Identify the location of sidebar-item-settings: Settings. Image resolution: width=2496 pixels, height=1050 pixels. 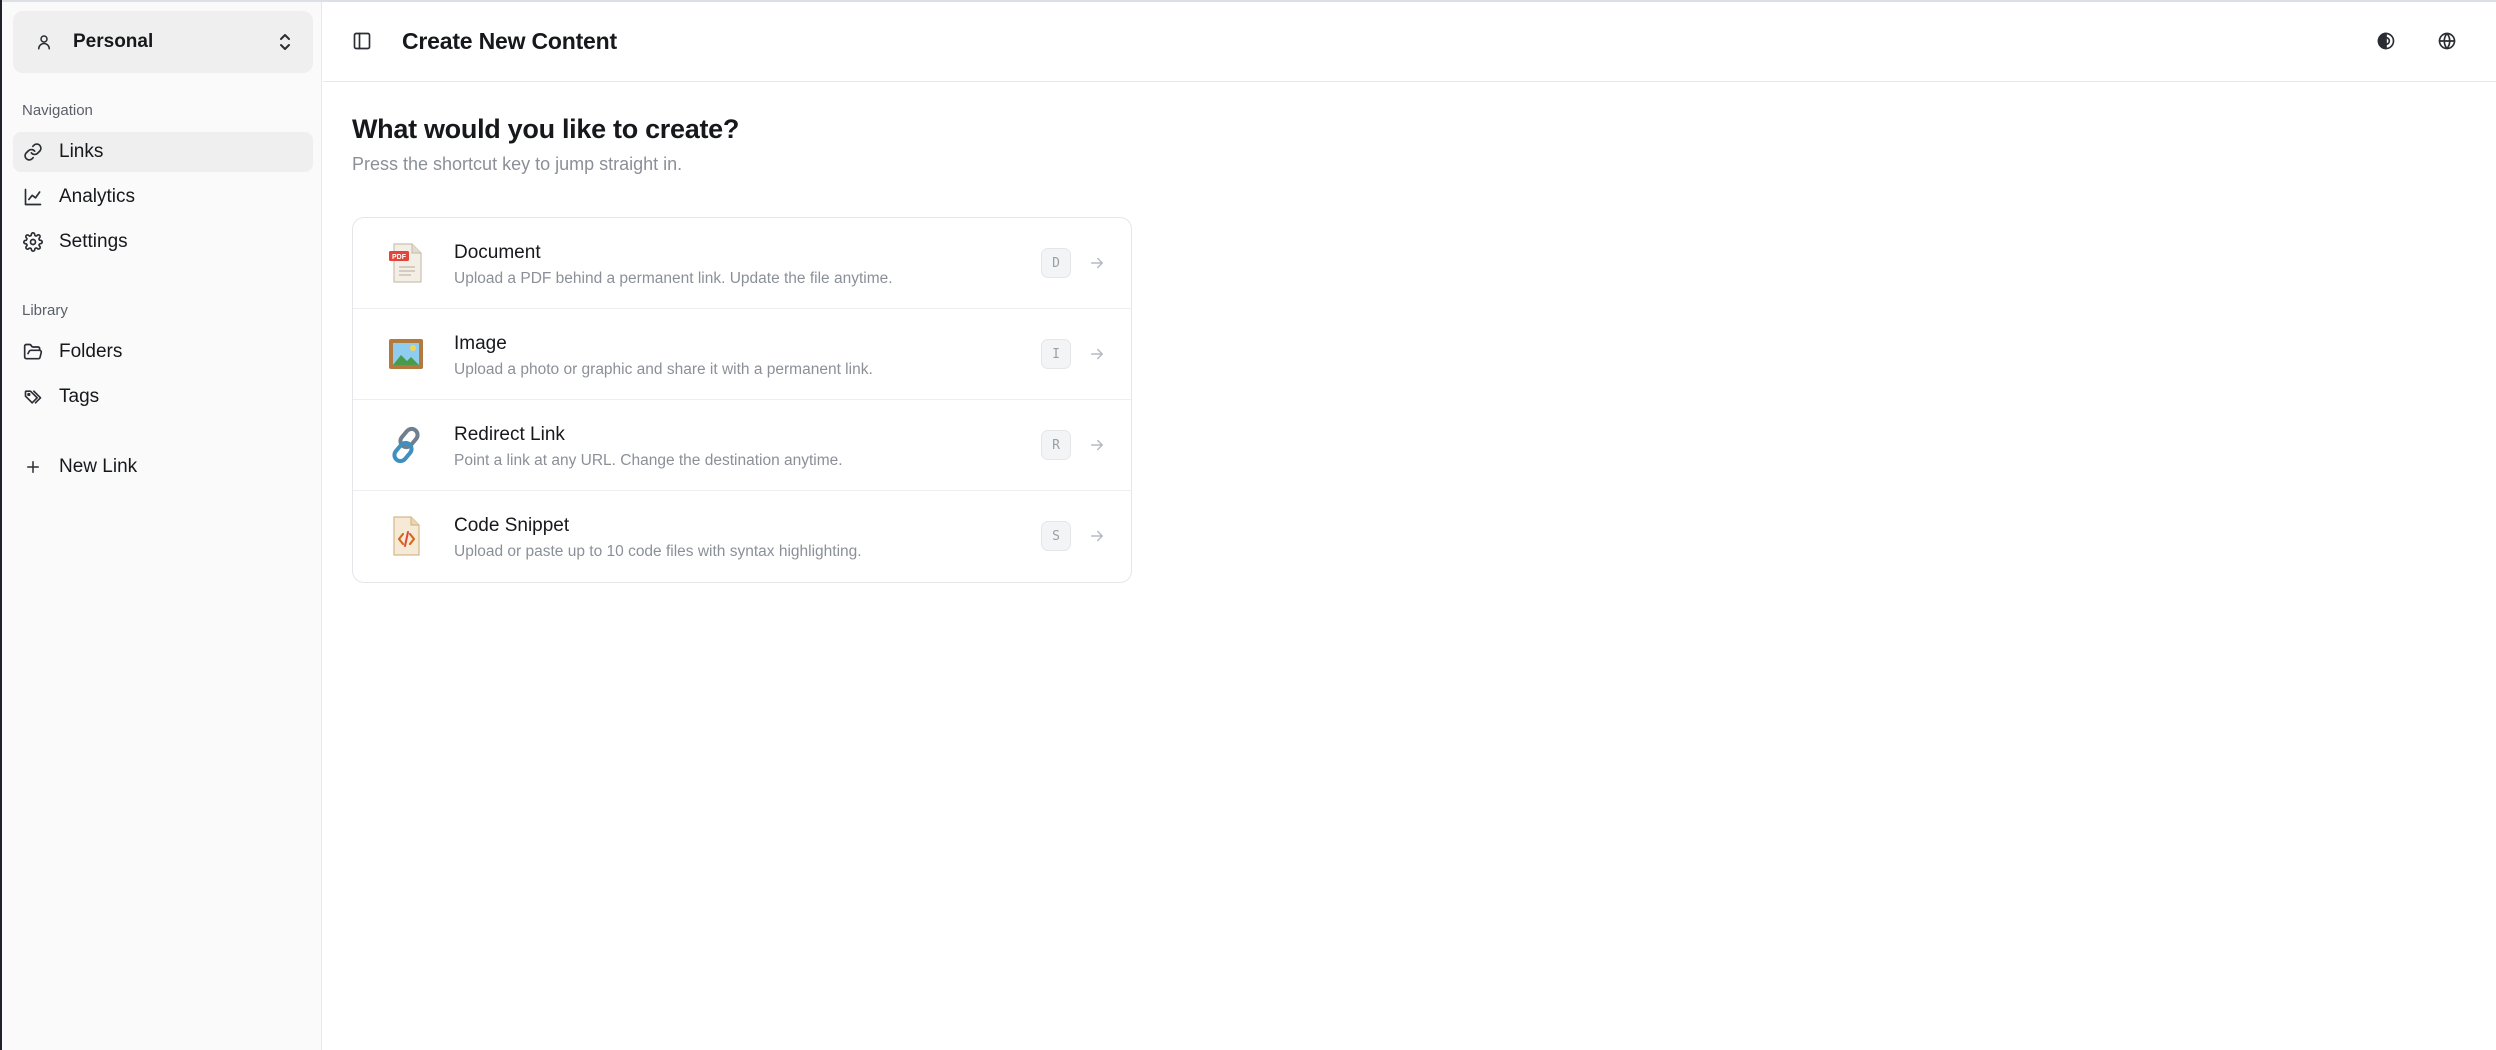
(163, 242).